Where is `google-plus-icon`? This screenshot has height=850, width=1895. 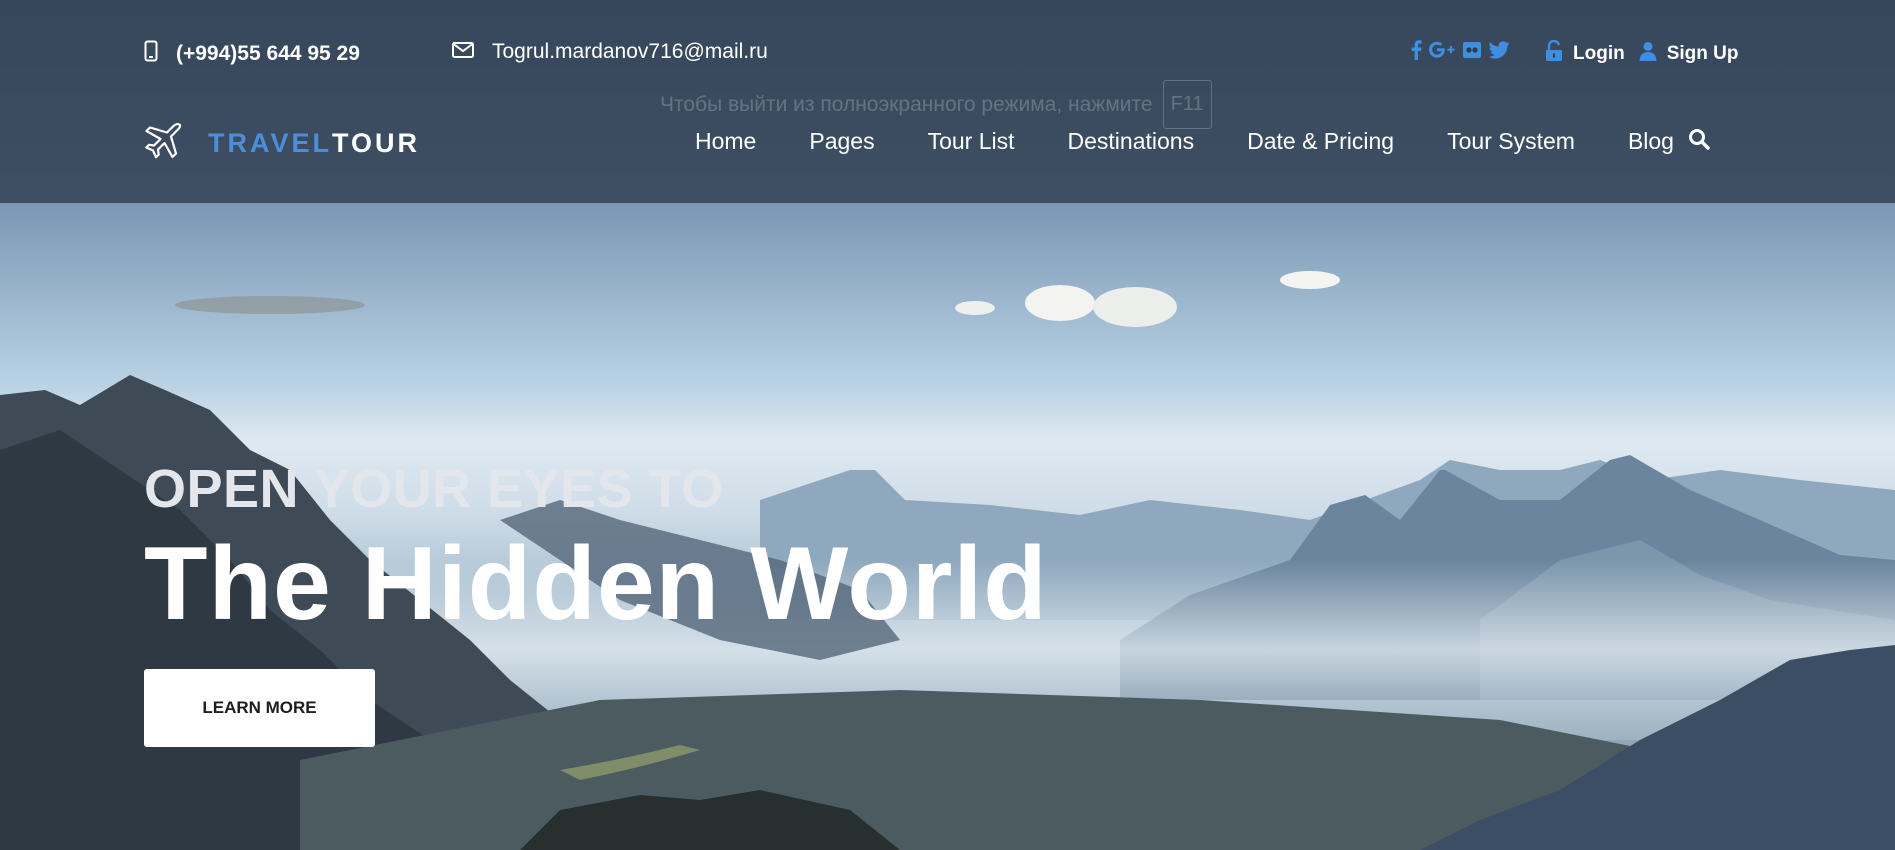
google-plus-icon is located at coordinates (1442, 53).